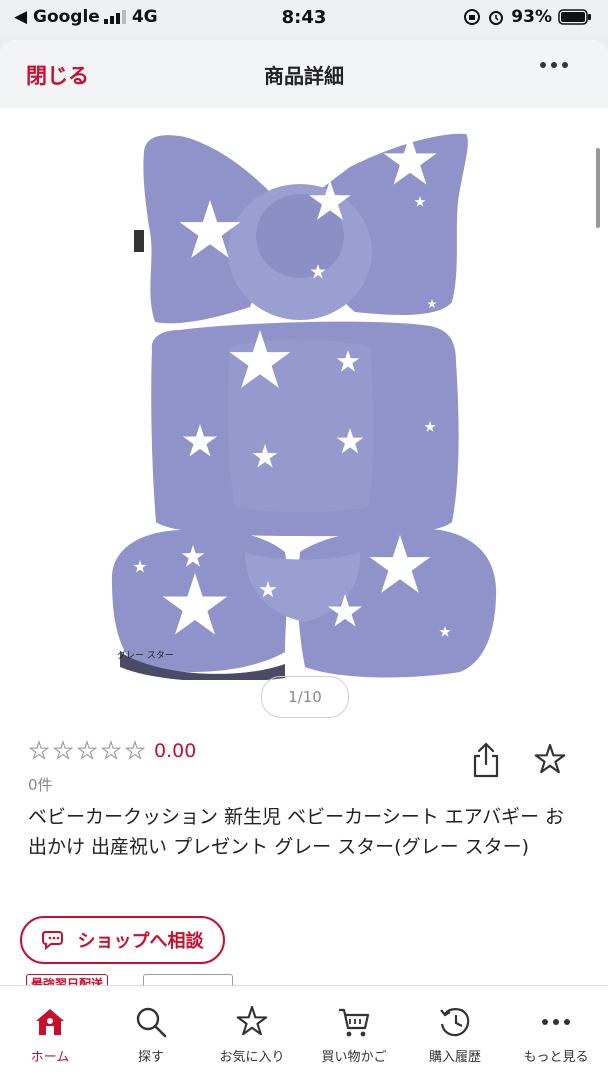 The height and width of the screenshot is (1080, 608). I want to click on modal-header: 閉じる 商品詳細, so click(304, 74).